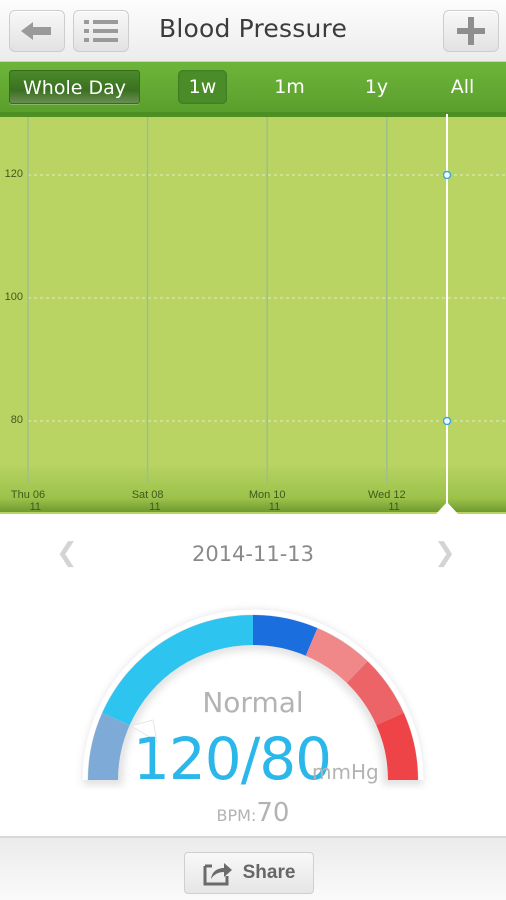 This screenshot has width=506, height=900. What do you see at coordinates (253, 702) in the screenshot?
I see `bp-status: Normal` at bounding box center [253, 702].